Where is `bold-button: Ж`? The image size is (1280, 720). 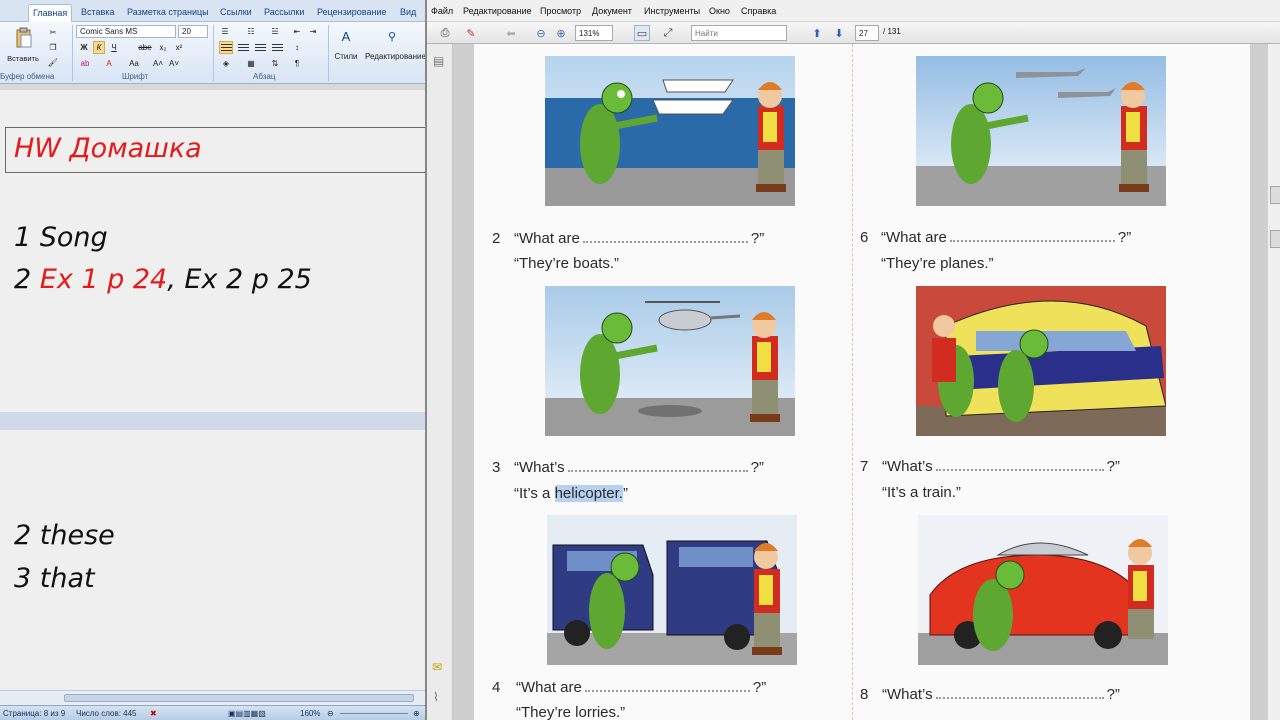 bold-button: Ж is located at coordinates (84, 47).